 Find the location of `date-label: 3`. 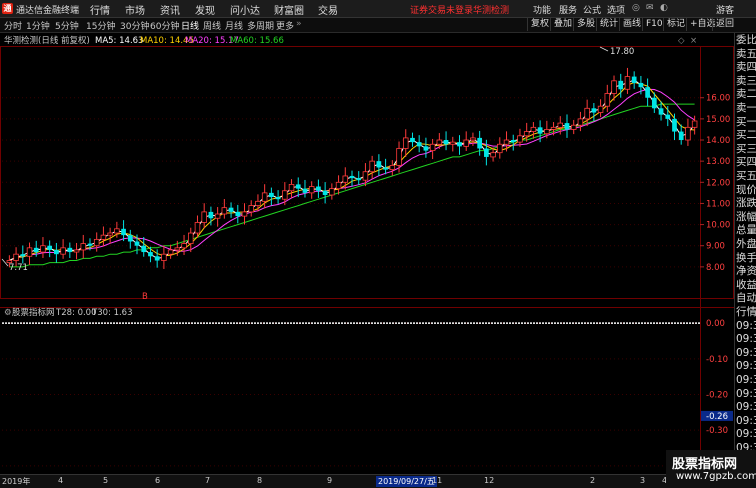

date-label: 3 is located at coordinates (643, 480).